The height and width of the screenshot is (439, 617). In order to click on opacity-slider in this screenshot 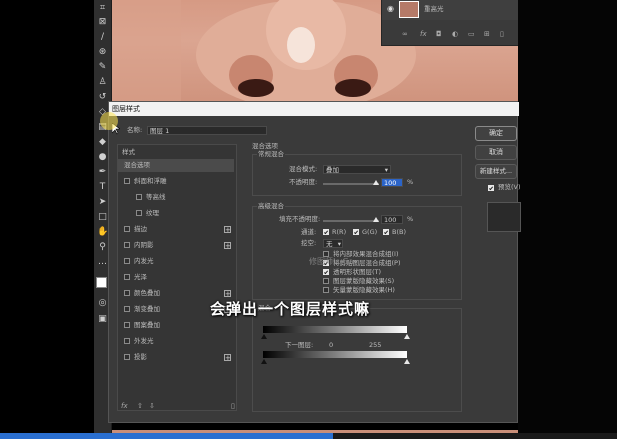, I will do `click(351, 184)`.